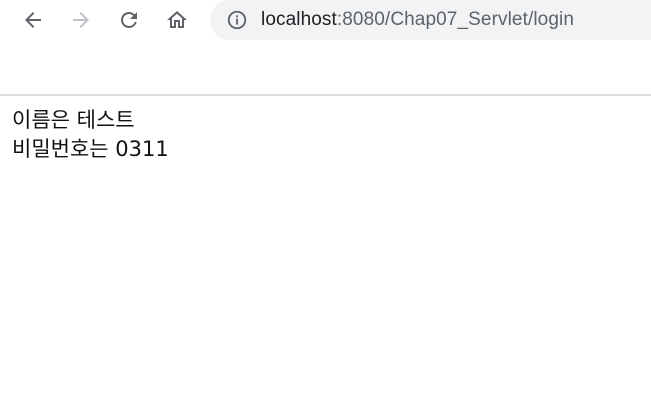 The height and width of the screenshot is (408, 651). I want to click on reload-button, so click(129, 20).